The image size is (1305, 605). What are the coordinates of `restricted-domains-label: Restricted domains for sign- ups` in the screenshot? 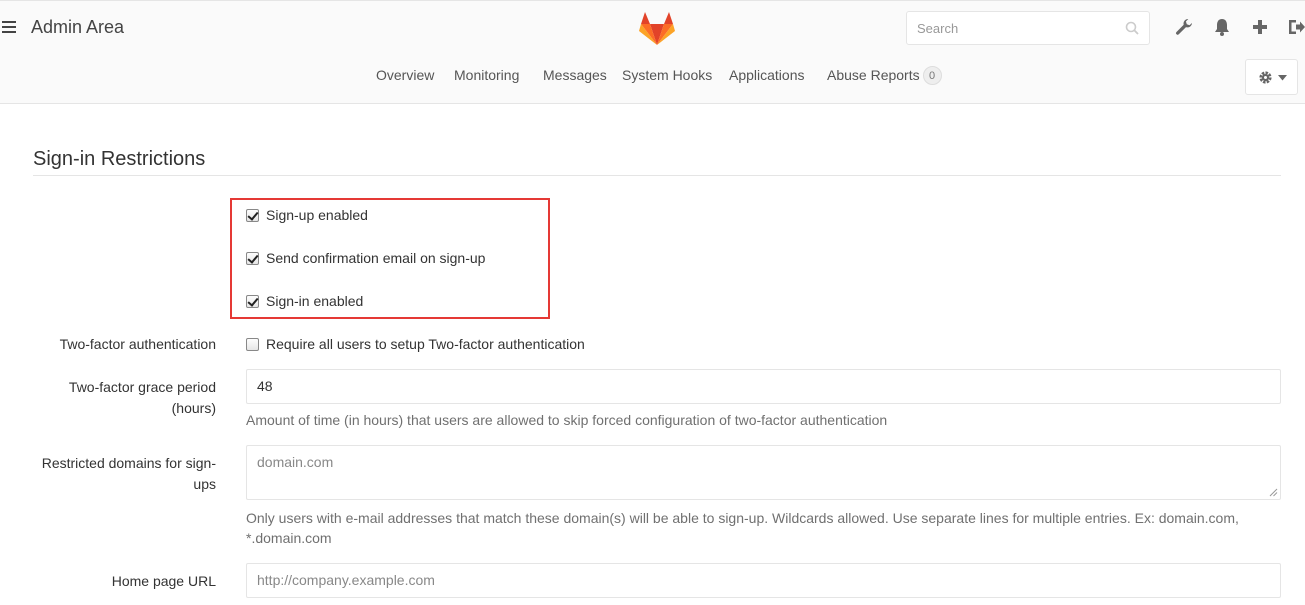 It's located at (129, 474).